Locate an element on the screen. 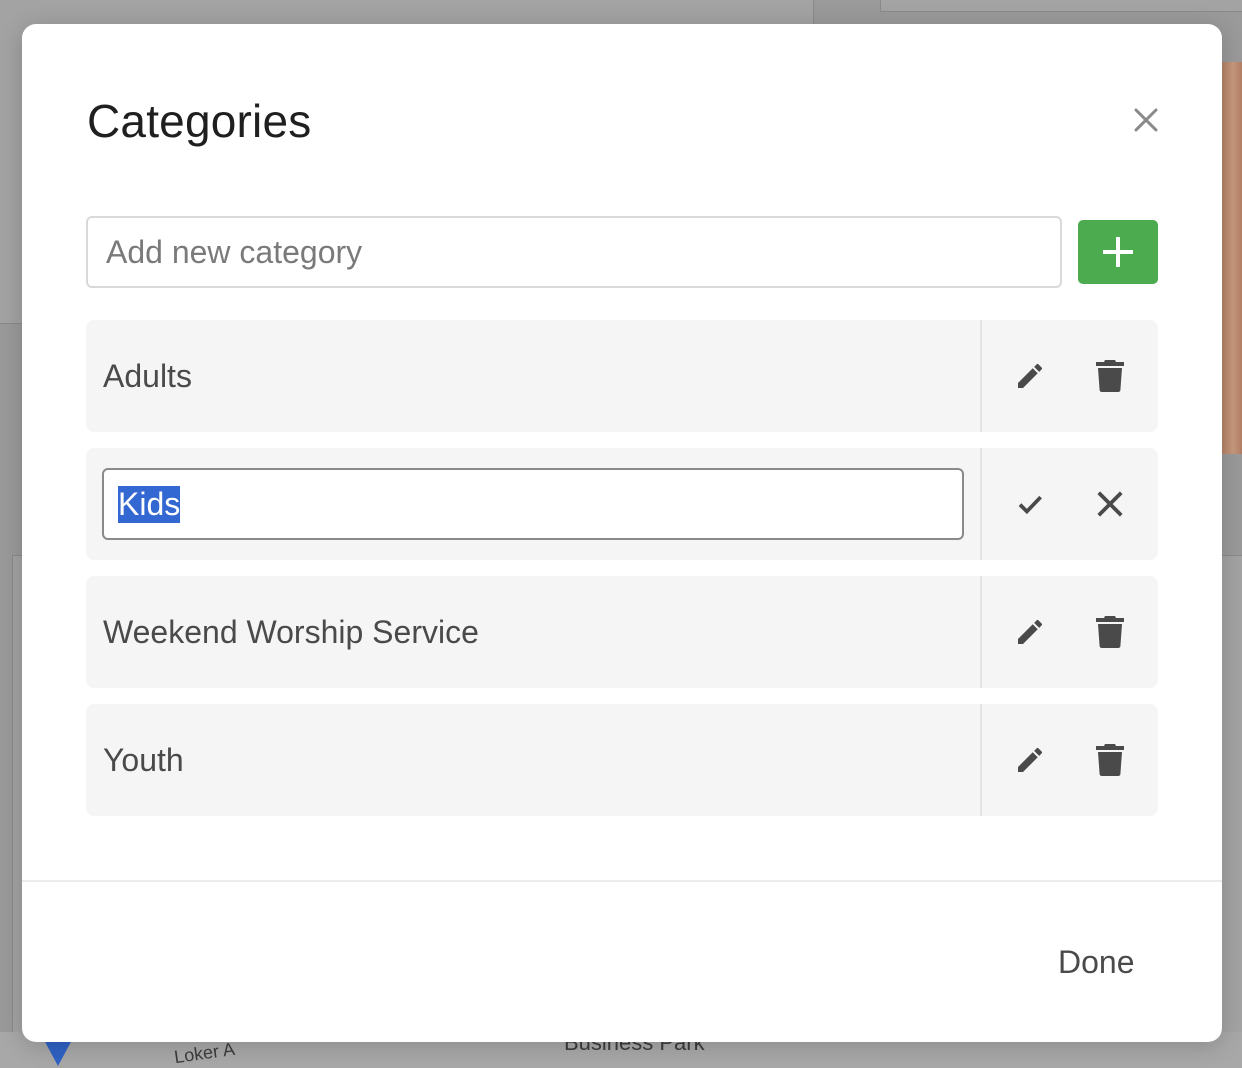 The height and width of the screenshot is (1068, 1242). category-row-editing is located at coordinates (622, 504).